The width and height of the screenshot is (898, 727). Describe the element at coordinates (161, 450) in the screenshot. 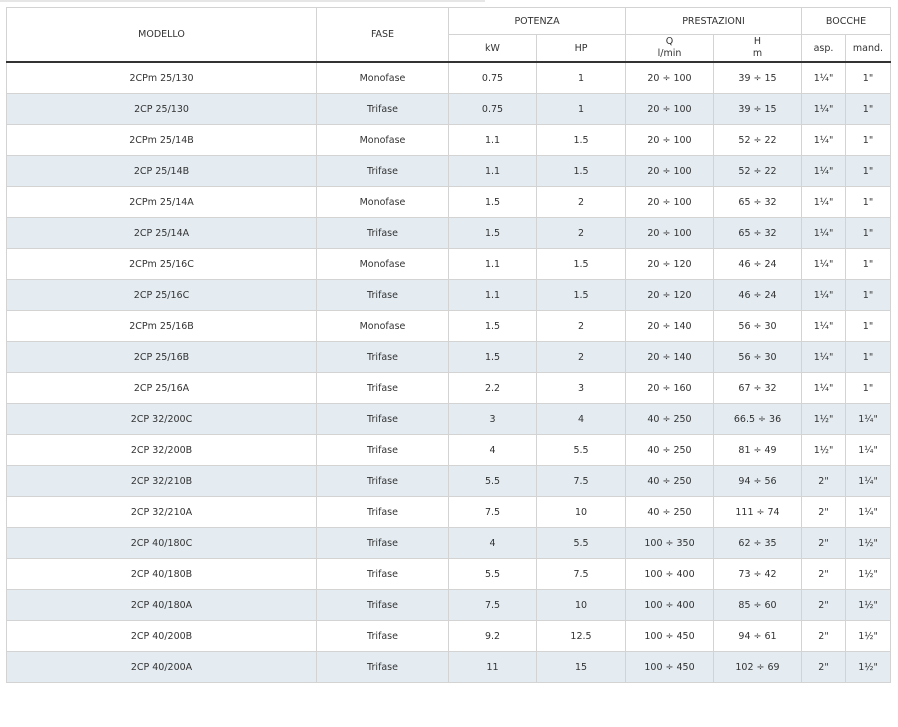

I see `cell-modello: 2CP 32/200B` at that location.